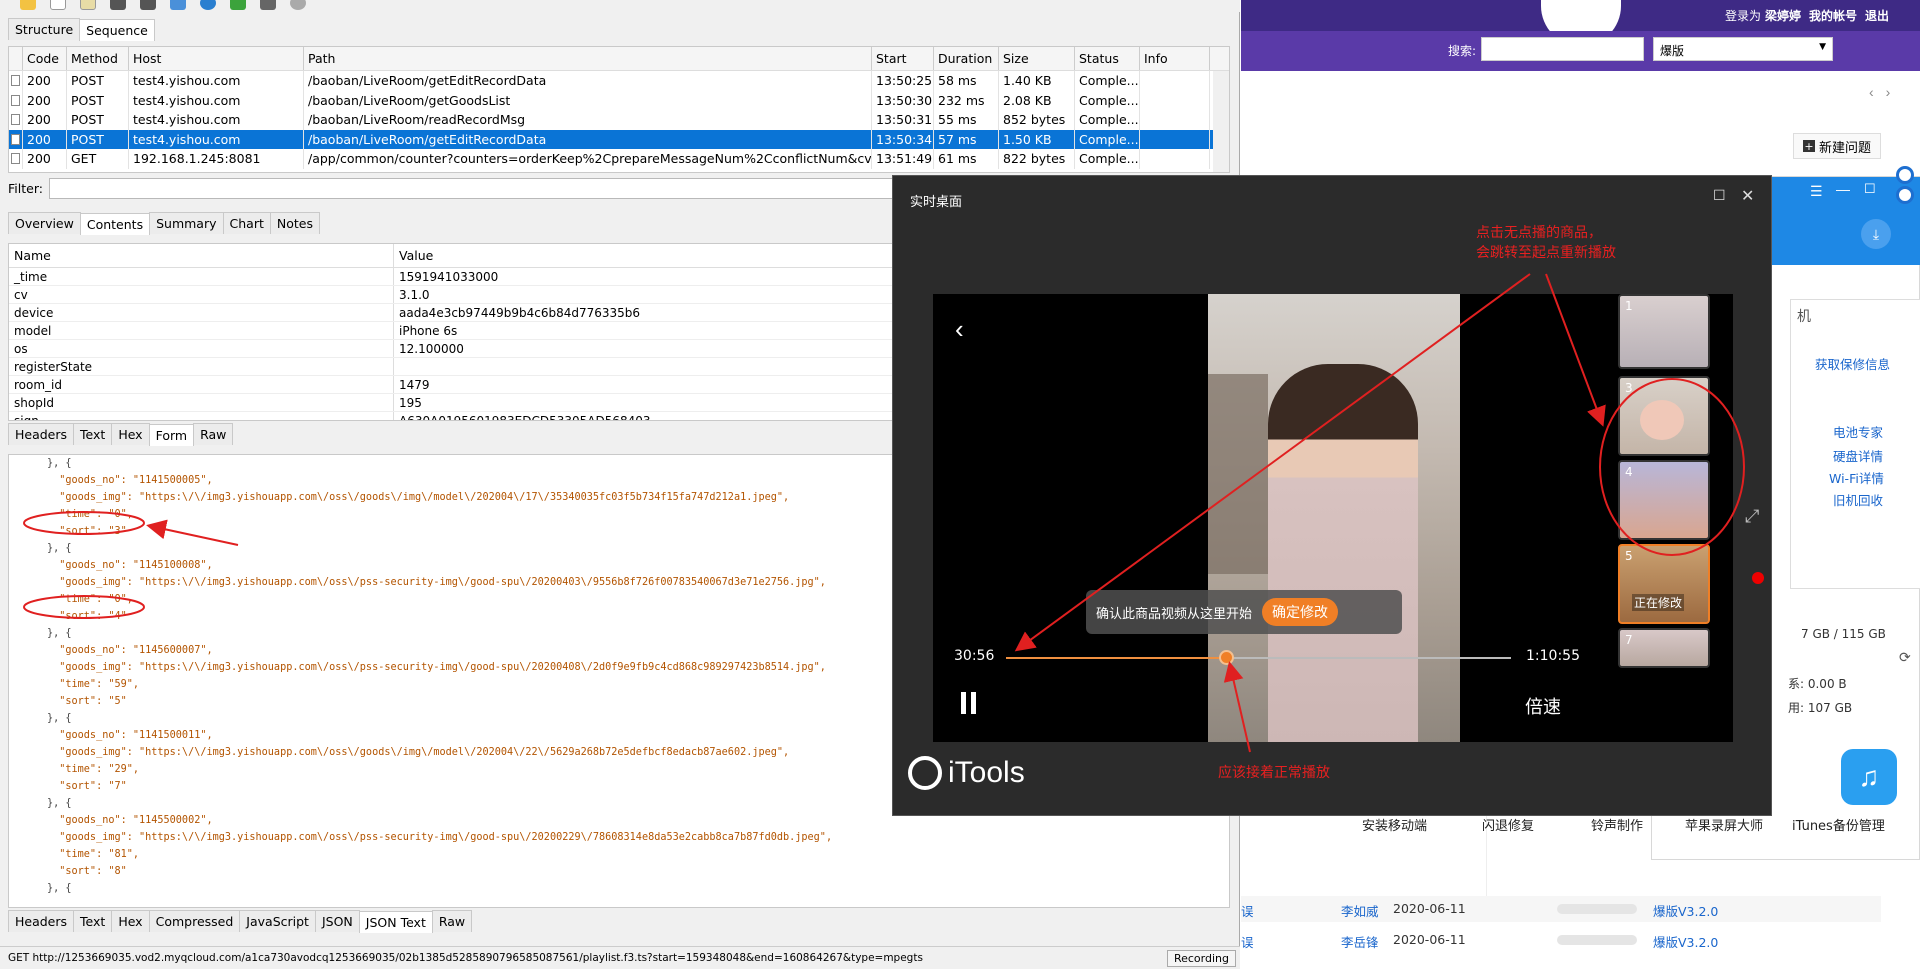  What do you see at coordinates (1107, 58) in the screenshot?
I see `col-status: Status` at bounding box center [1107, 58].